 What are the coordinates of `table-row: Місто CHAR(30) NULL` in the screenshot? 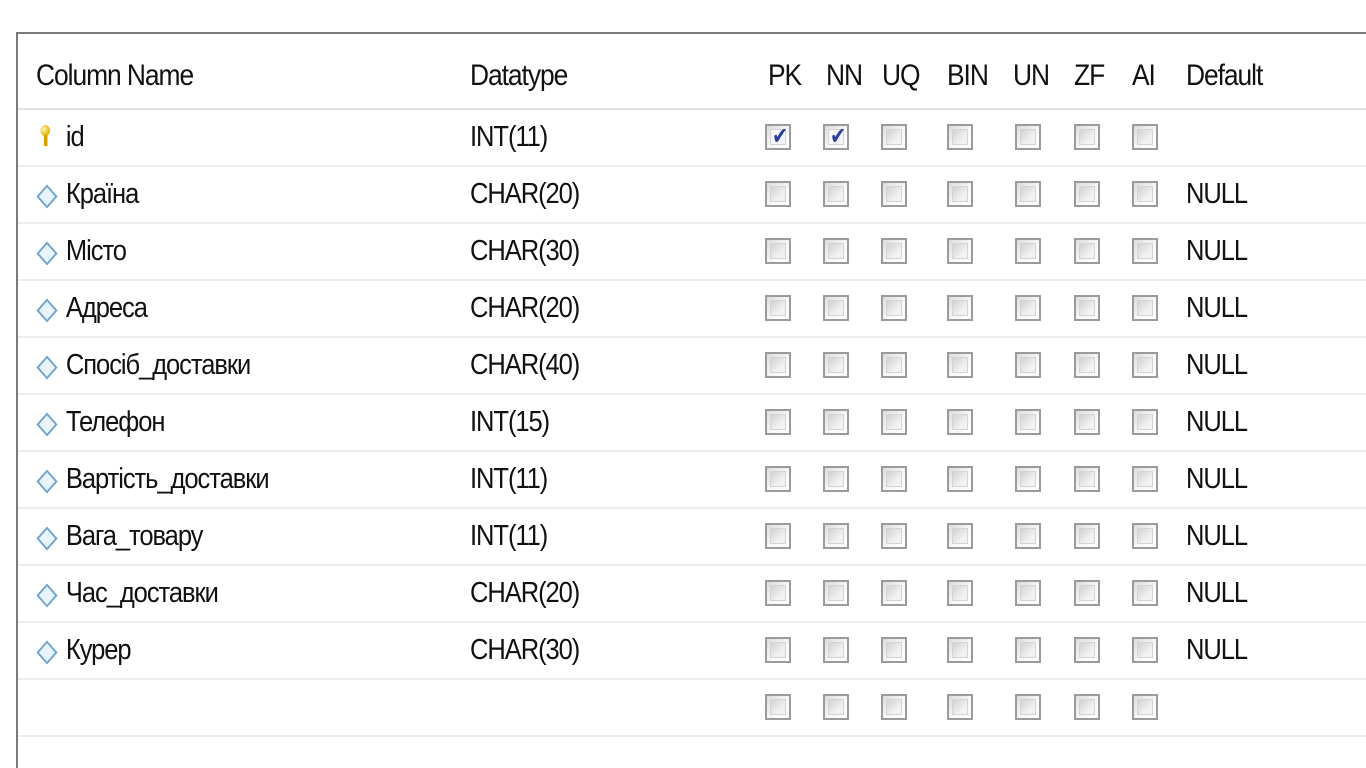 It's located at (692, 252).